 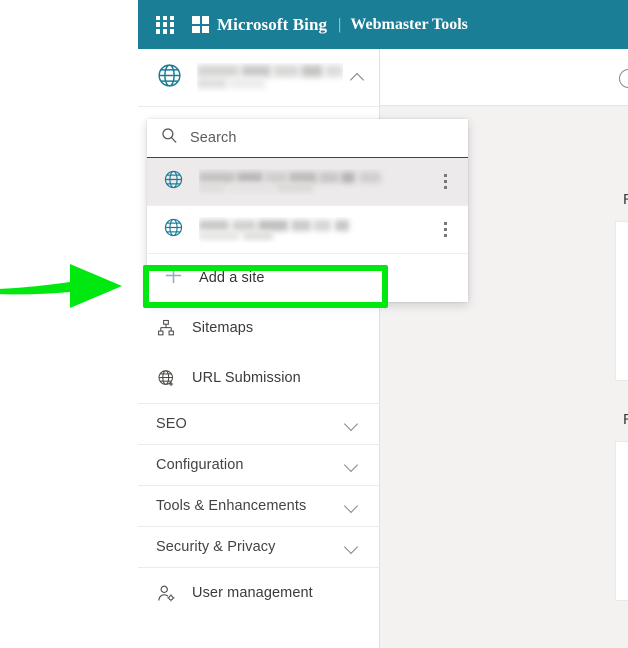 What do you see at coordinates (216, 547) in the screenshot?
I see `sidebar-section-label: Security & Privacy` at bounding box center [216, 547].